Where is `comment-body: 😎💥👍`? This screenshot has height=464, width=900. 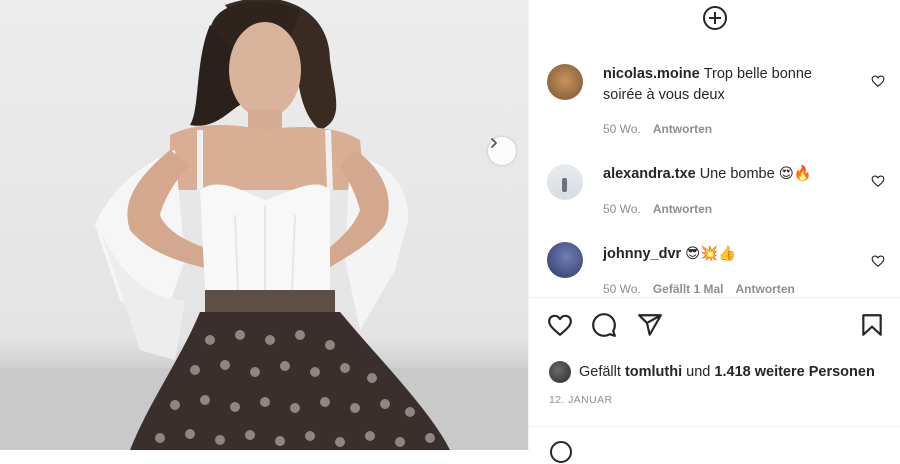
comment-body: 😎💥👍 is located at coordinates (711, 254).